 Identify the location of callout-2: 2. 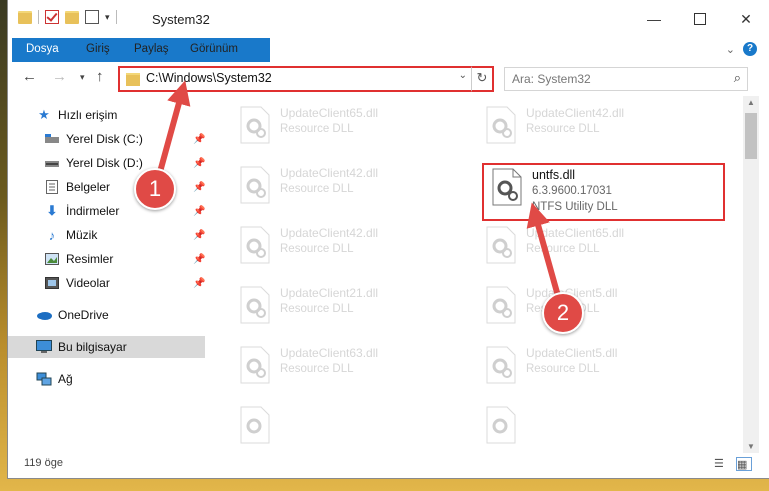
(563, 313).